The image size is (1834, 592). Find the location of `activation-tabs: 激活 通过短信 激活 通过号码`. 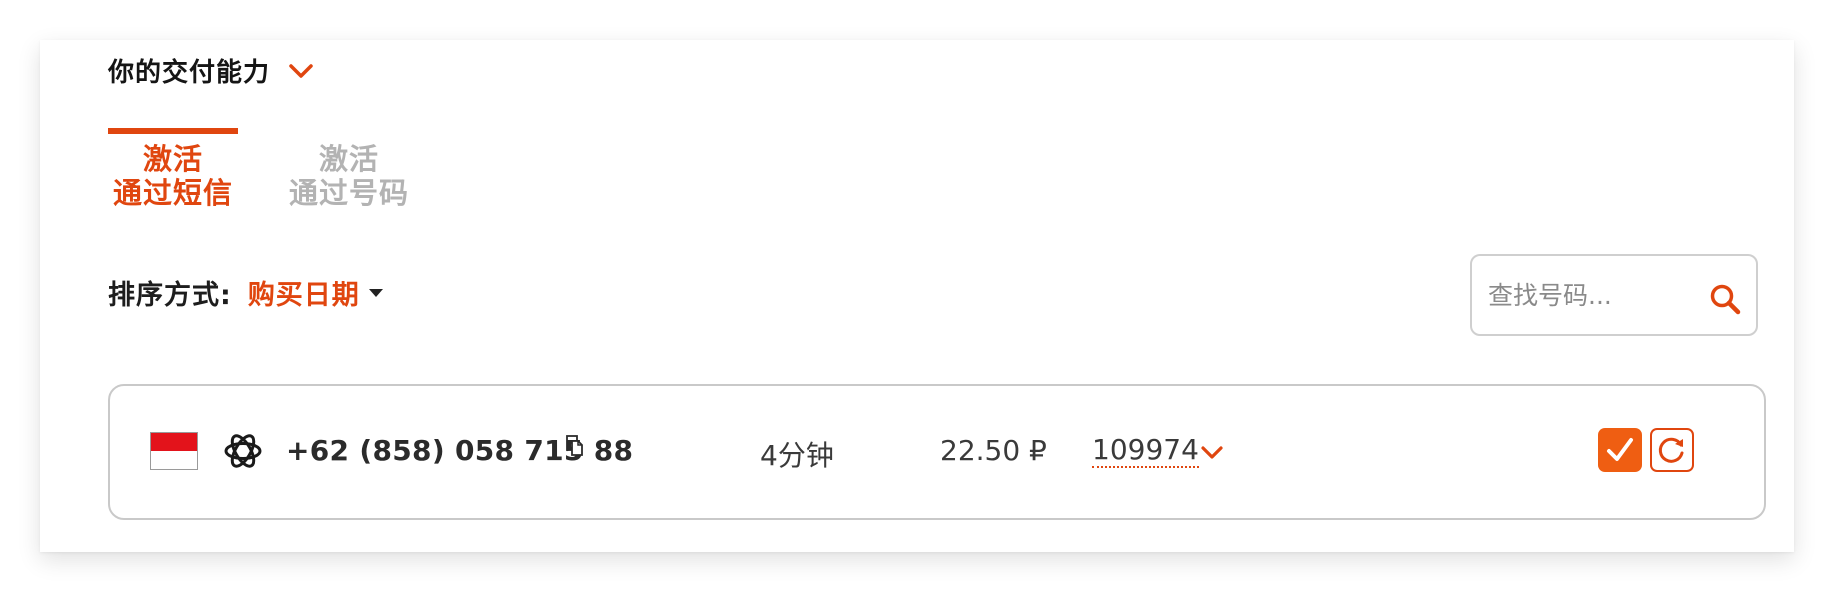

activation-tabs: 激活 通过短信 激活 通过号码 is located at coordinates (261, 169).